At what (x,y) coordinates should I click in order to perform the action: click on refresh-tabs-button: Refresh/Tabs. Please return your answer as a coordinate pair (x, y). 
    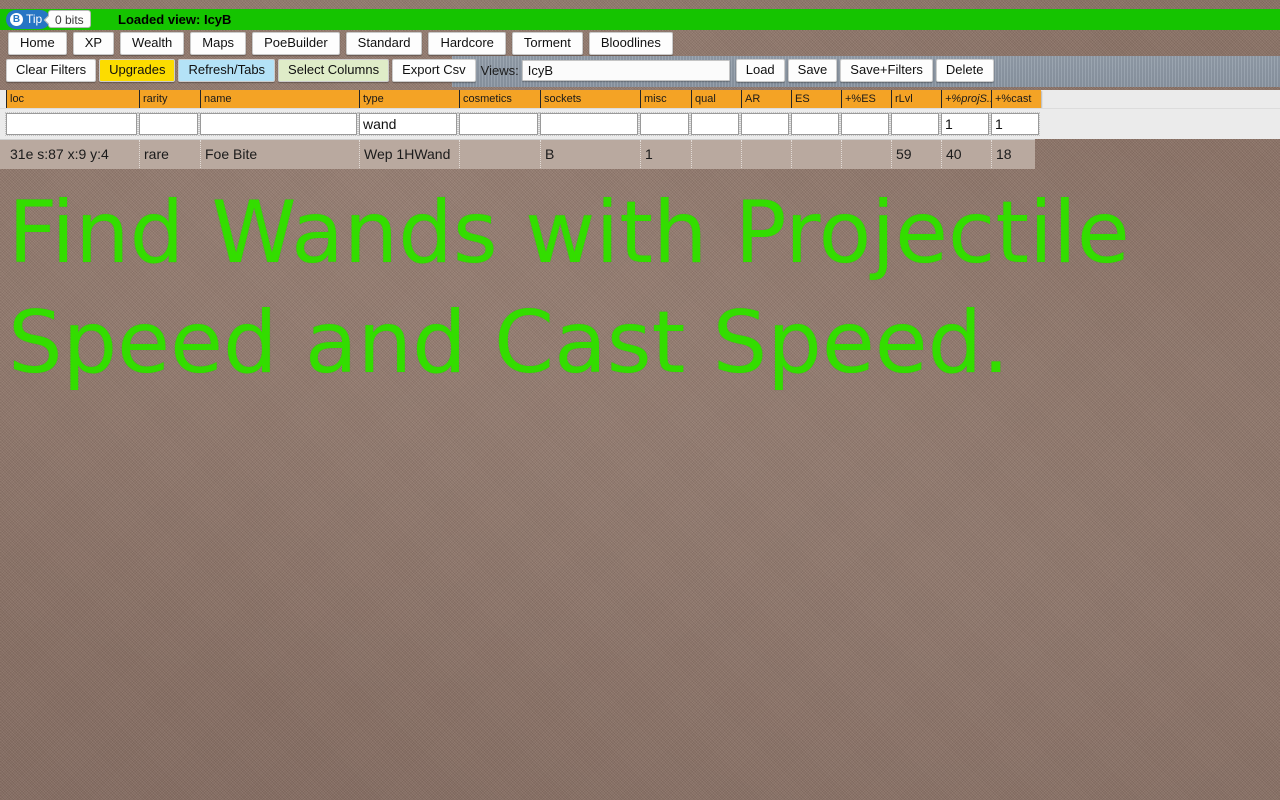
    Looking at the image, I should click on (227, 70).